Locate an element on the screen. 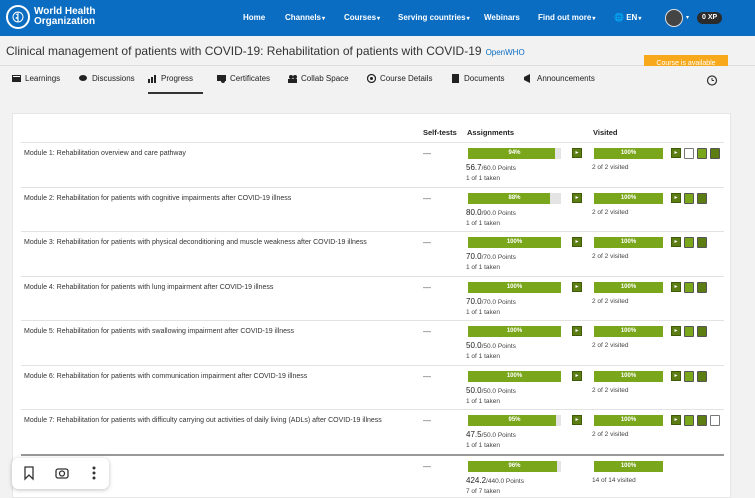 Image resolution: width=755 pixels, height=498 pixels. tab-announcements: Announcements is located at coordinates (559, 84).